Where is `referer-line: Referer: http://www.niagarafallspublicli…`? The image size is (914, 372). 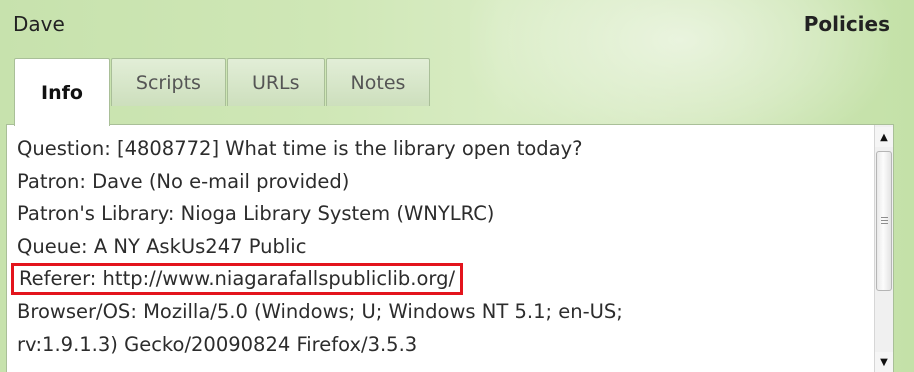 referer-line: Referer: http://www.niagarafallspublicli… is located at coordinates (436, 279).